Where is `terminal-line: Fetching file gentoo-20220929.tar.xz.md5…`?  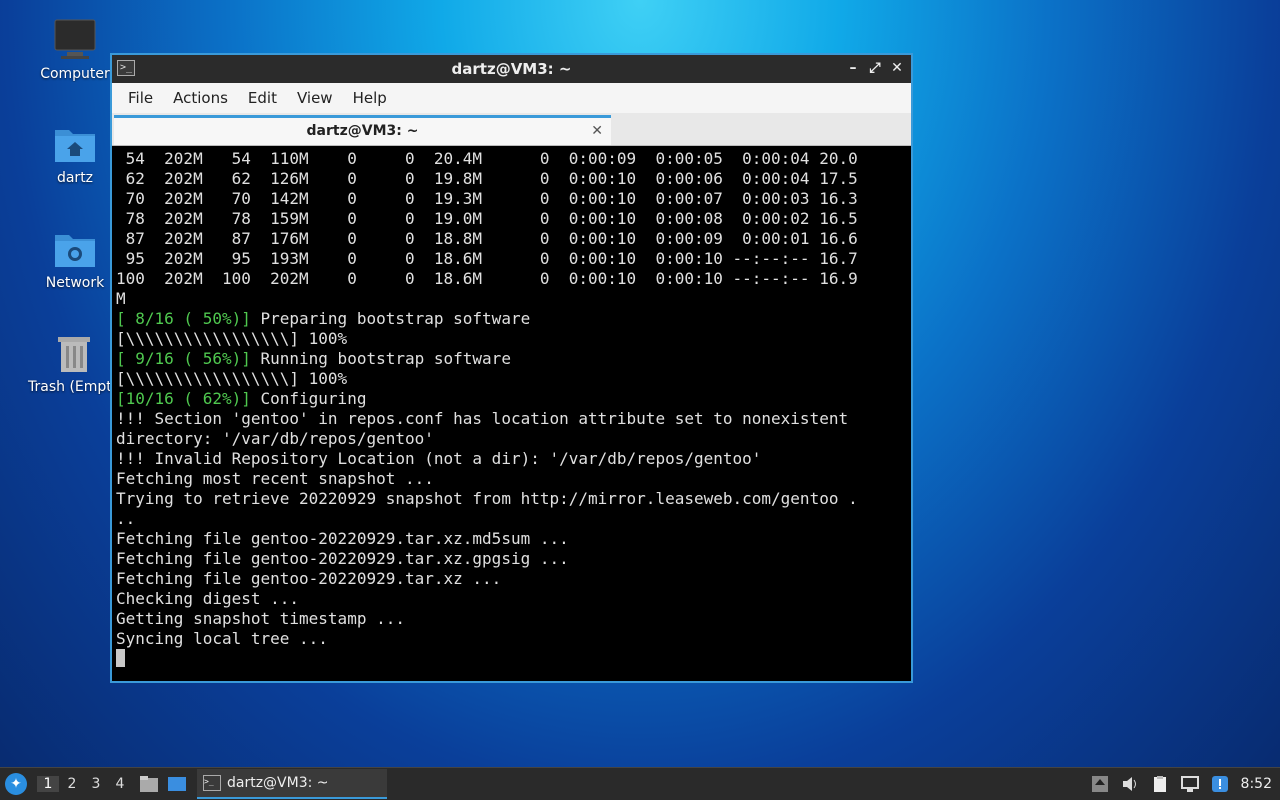
terminal-line: Fetching file gentoo-20220929.tar.xz.md5… is located at coordinates (342, 538).